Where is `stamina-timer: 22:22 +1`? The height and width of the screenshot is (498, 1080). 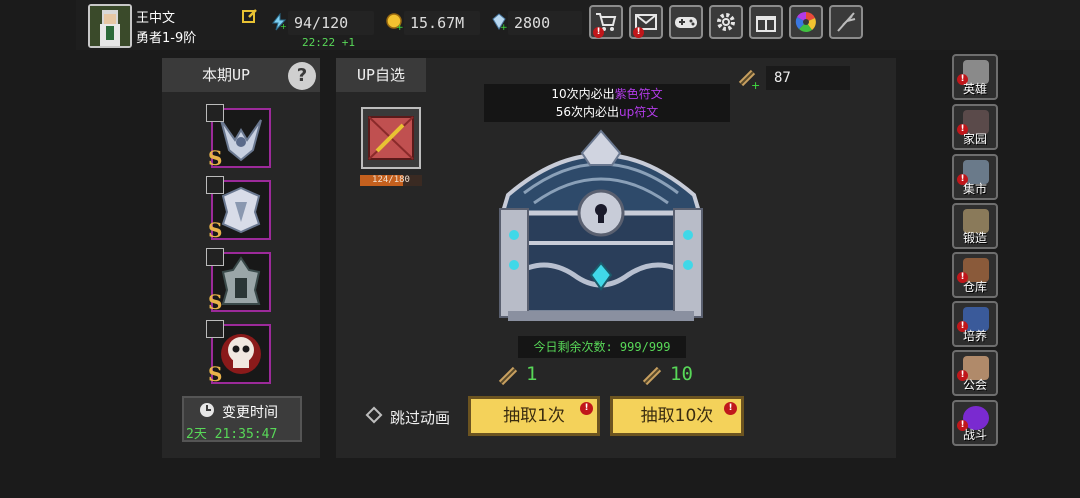
stamina-timer: 22:22 +1 is located at coordinates (328, 42).